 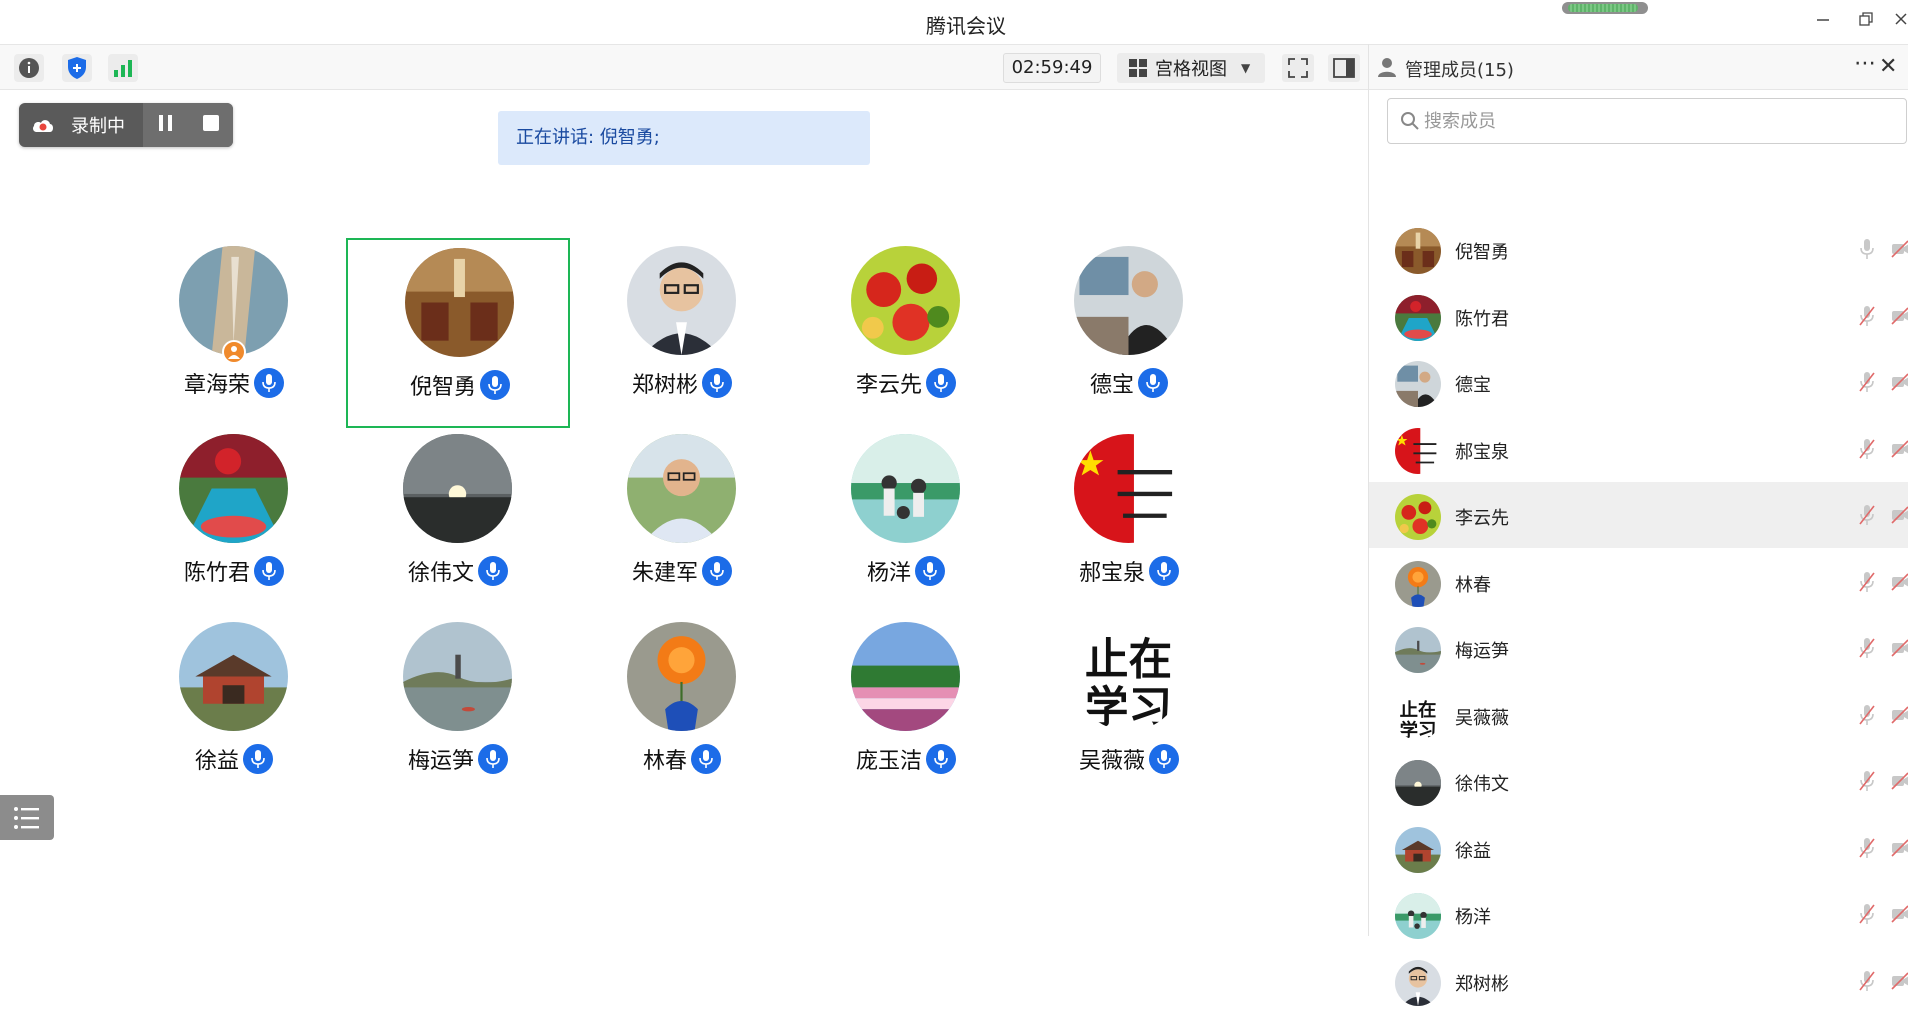 What do you see at coordinates (123, 68) in the screenshot?
I see `network-stats-button` at bounding box center [123, 68].